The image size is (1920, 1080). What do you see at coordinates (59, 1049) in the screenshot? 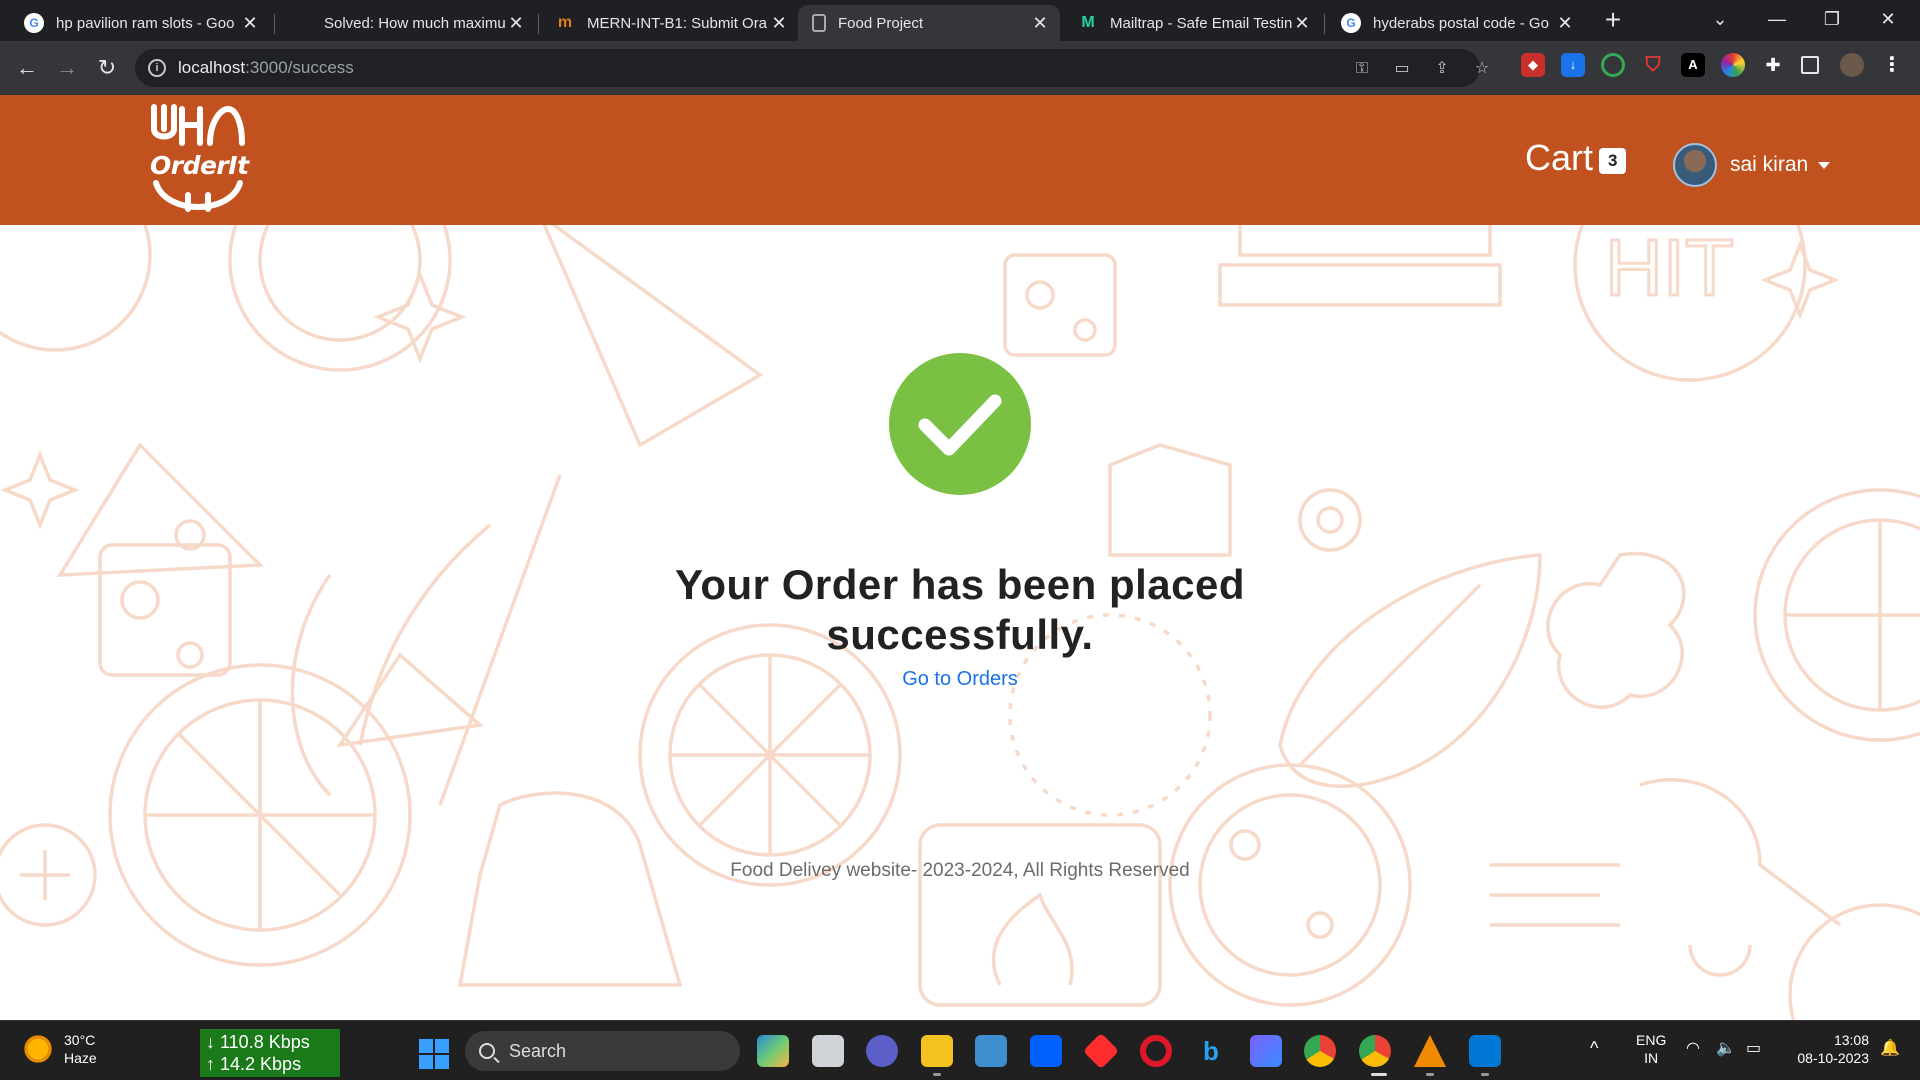
I see `weather-widget: 30°C Haze` at bounding box center [59, 1049].